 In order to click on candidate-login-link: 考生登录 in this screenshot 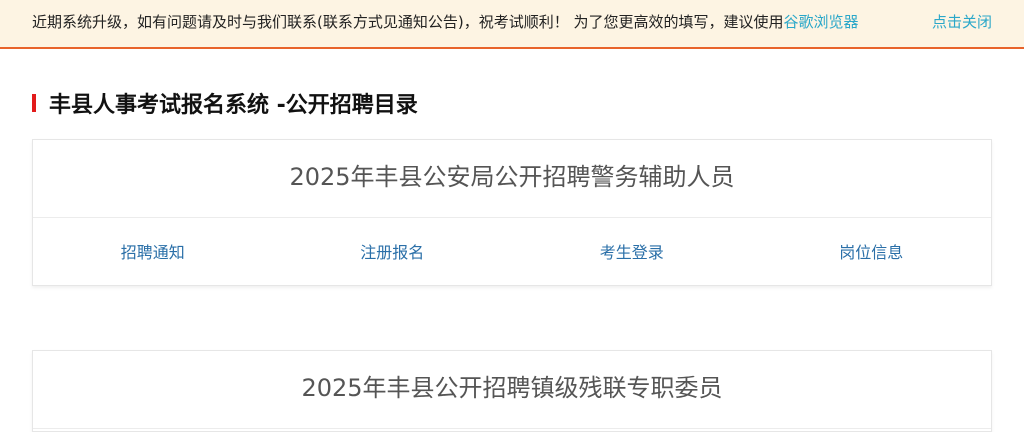, I will do `click(632, 251)`.